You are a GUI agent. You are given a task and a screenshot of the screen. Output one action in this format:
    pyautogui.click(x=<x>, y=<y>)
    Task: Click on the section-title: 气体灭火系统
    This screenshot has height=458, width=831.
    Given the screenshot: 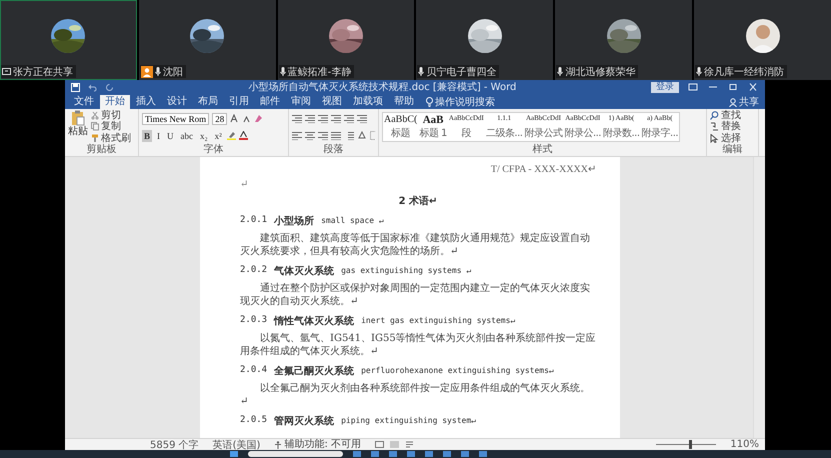 What is the action you would take?
    pyautogui.click(x=304, y=271)
    